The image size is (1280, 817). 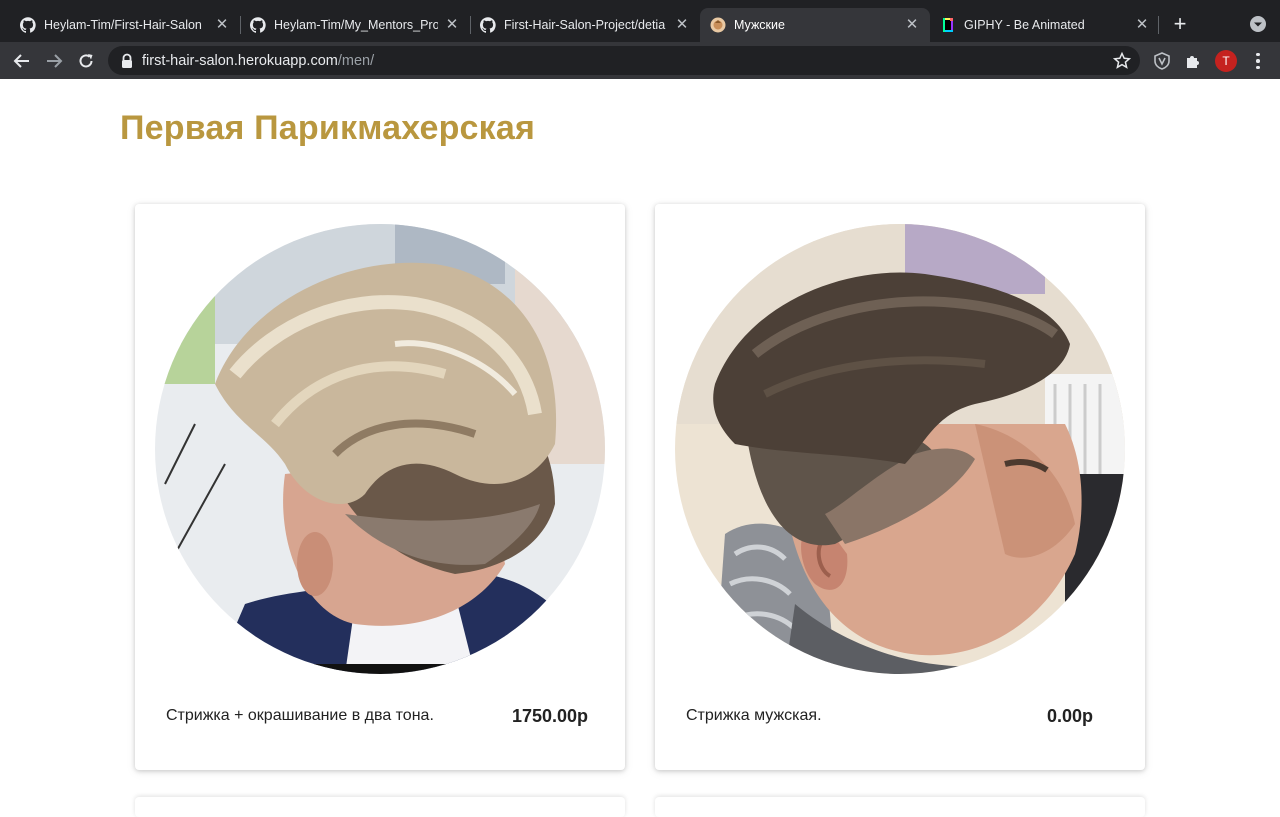 I want to click on salon-favicon-icon, so click(x=718, y=25).